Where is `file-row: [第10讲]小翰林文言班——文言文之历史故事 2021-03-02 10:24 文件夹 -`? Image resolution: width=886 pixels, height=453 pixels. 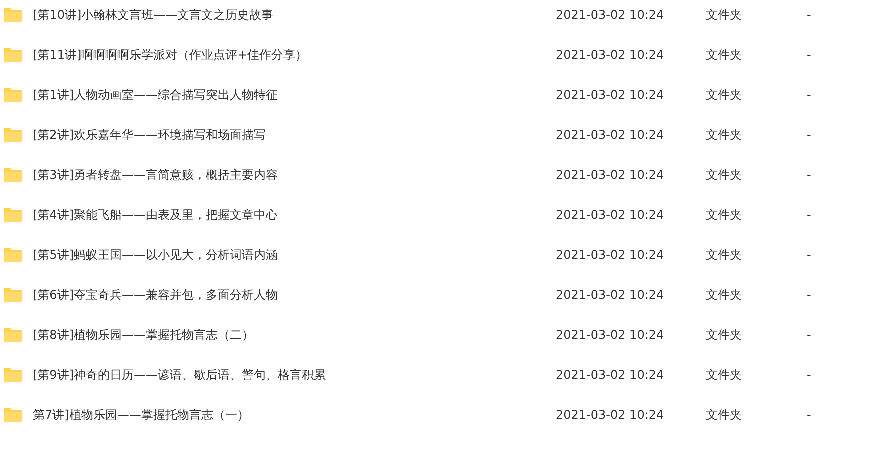 file-row: [第10讲]小翰林文言班——文言文之历史故事 2021-03-02 10:24 文件夹 - is located at coordinates (443, 17).